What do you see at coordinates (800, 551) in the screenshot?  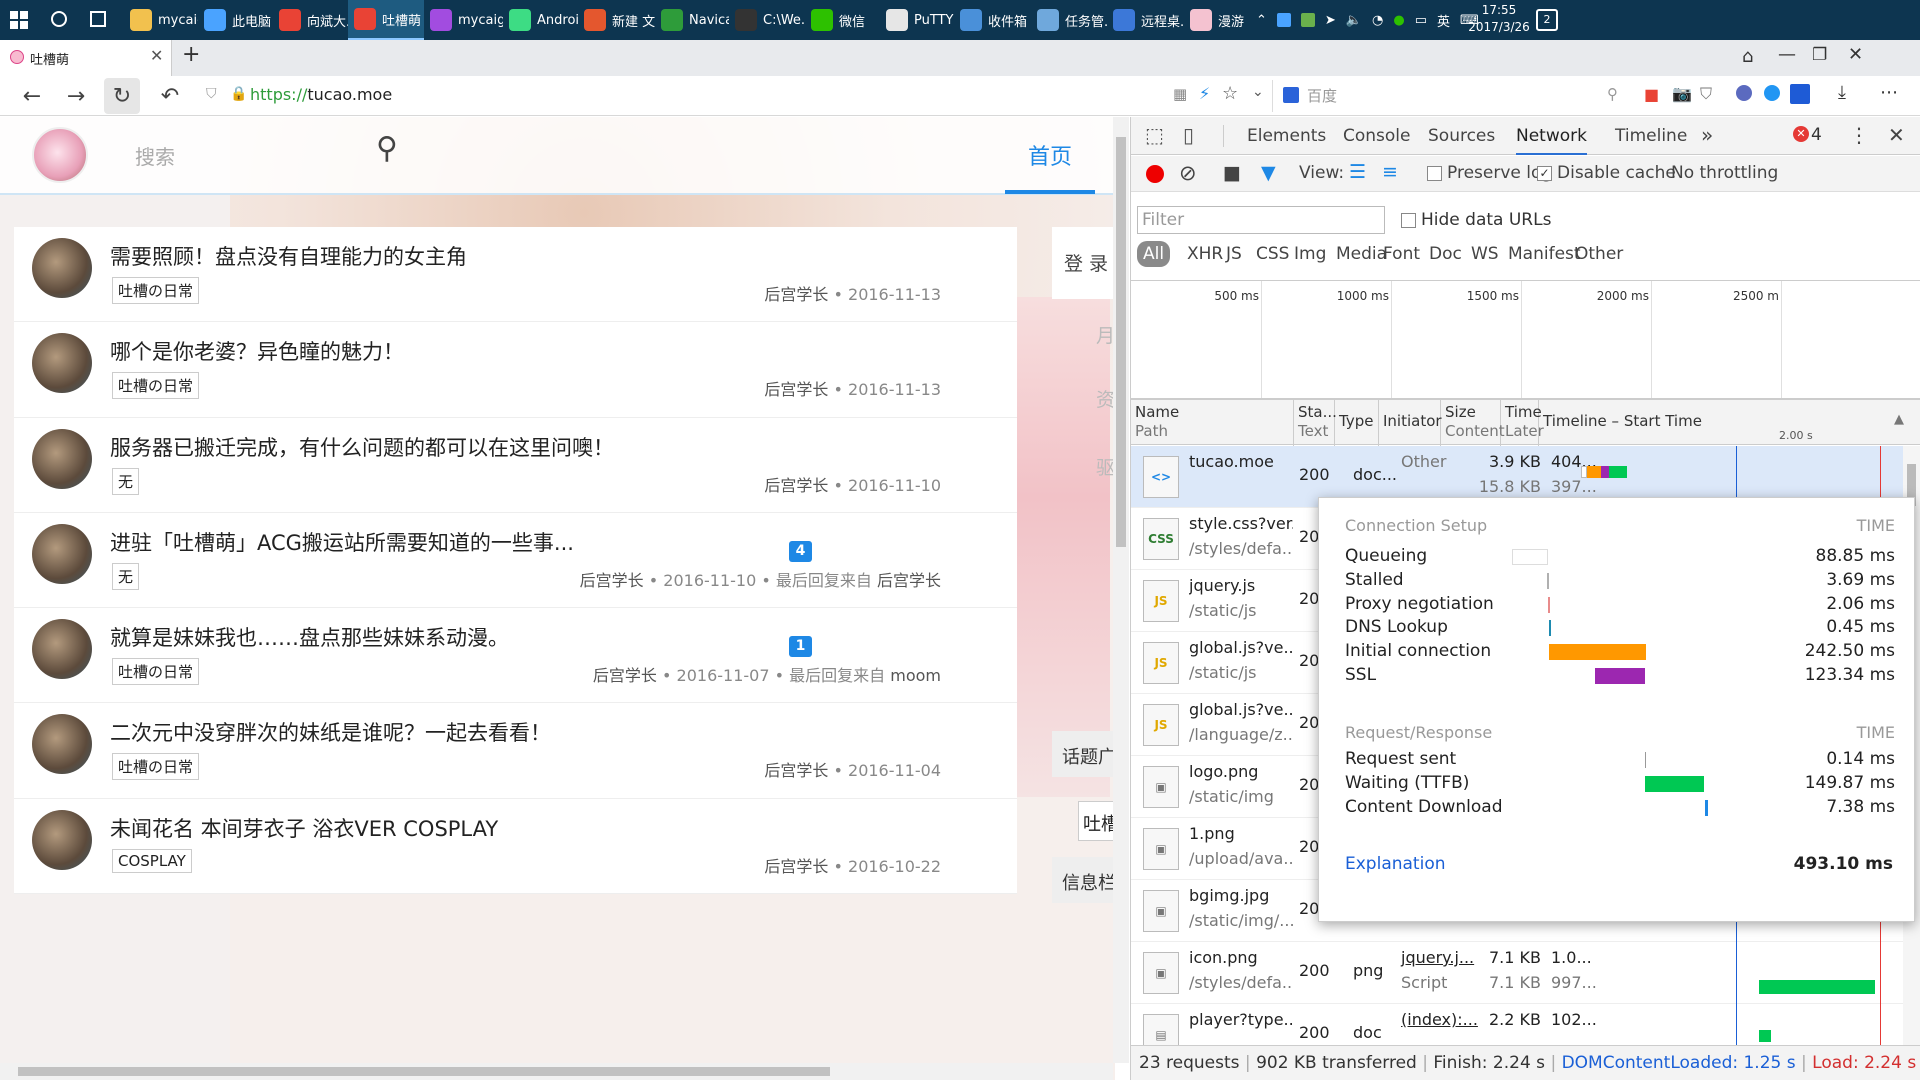 I see `reply-count-badge: 4` at bounding box center [800, 551].